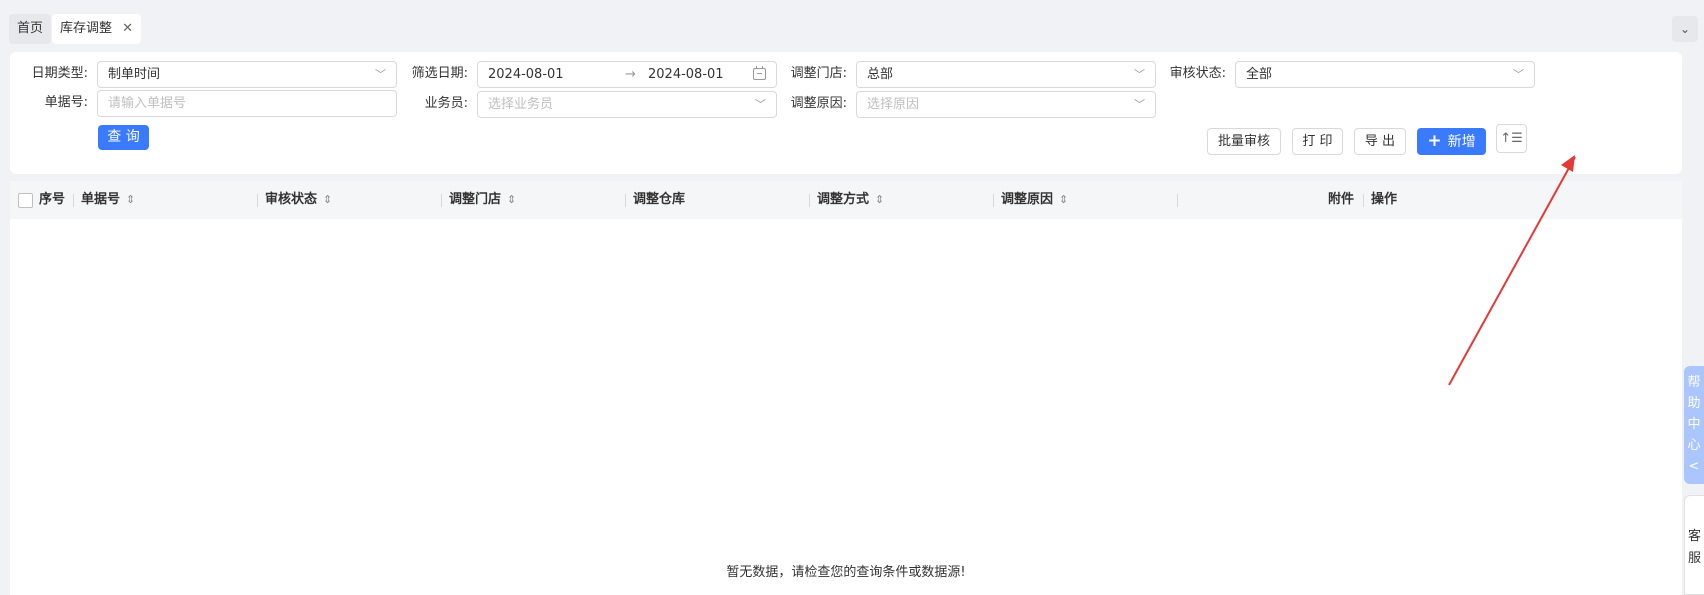 Image resolution: width=1704 pixels, height=595 pixels. I want to click on col-doc-no-label: 单据号, so click(101, 199).